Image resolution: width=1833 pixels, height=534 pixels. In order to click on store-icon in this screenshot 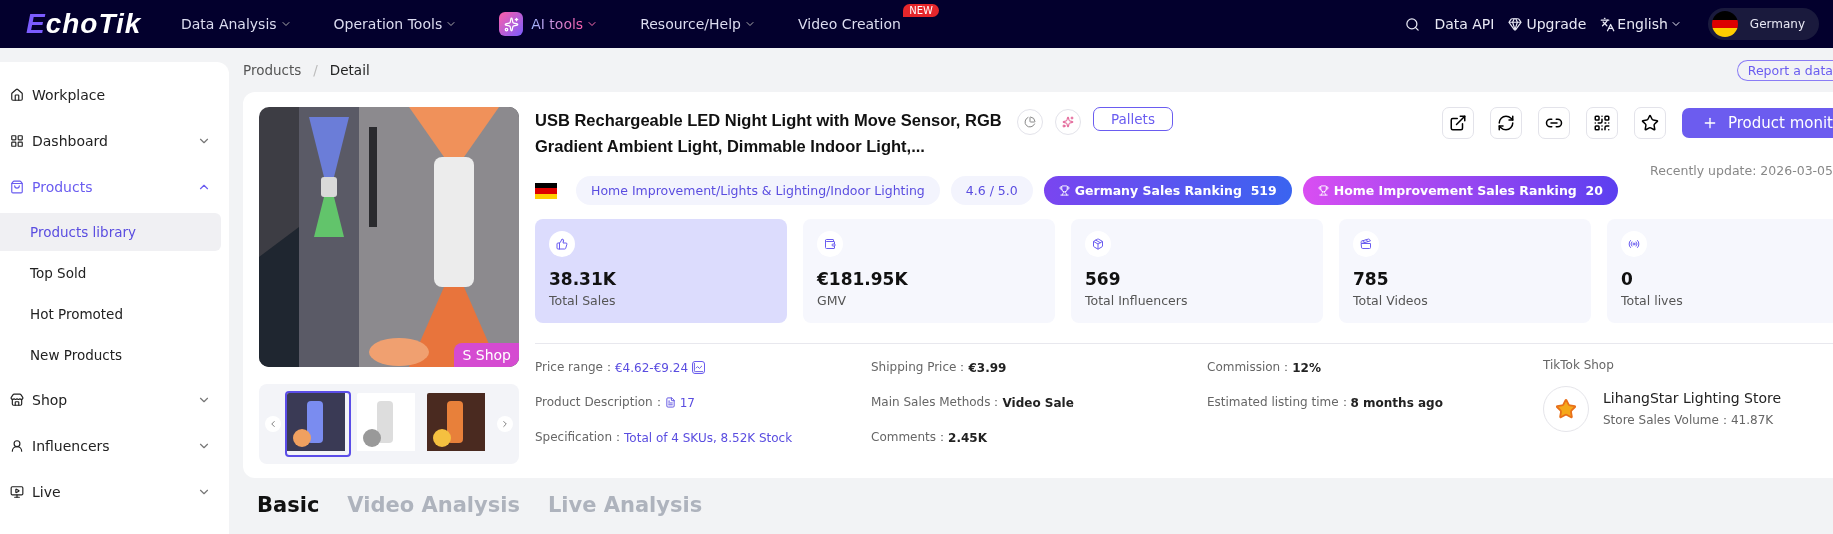, I will do `click(17, 400)`.